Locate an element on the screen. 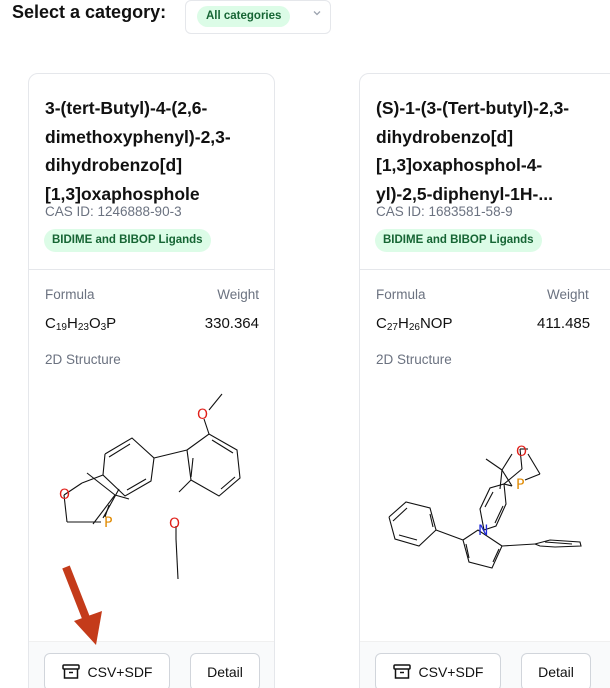 The height and width of the screenshot is (688, 610). category-filter-label: Select a category: is located at coordinates (89, 12).